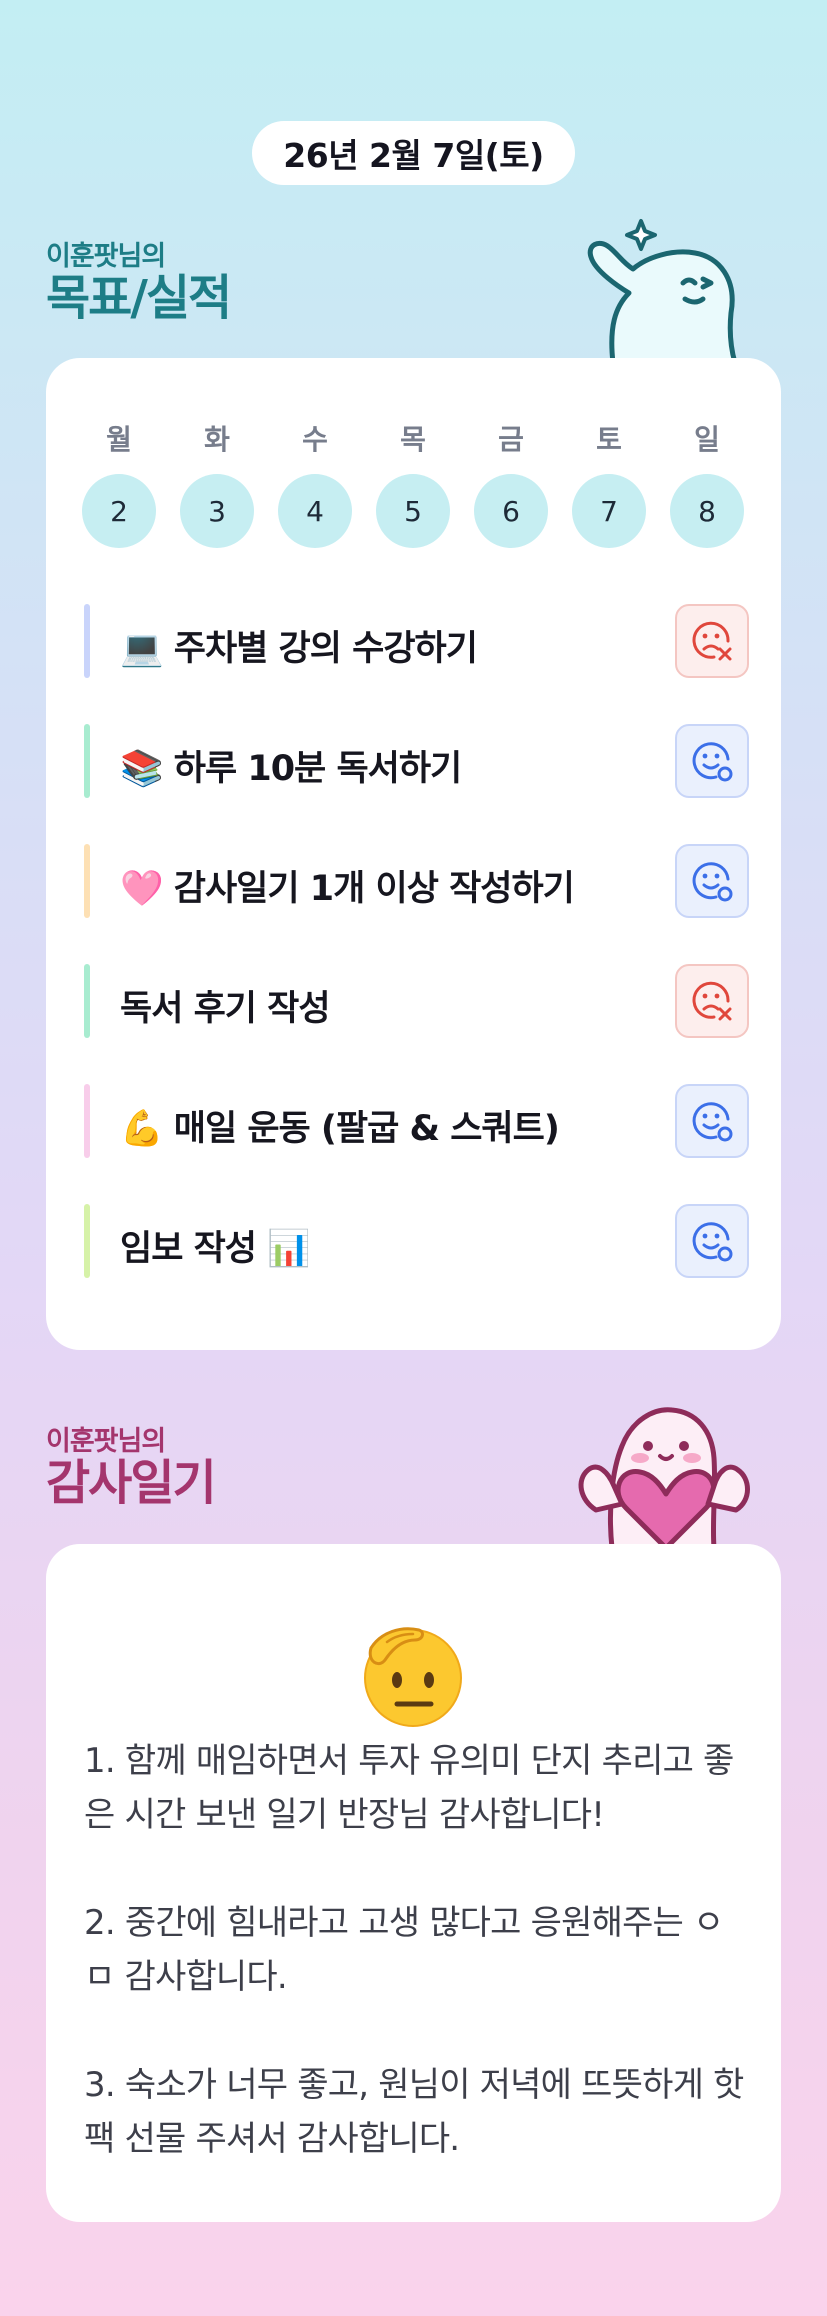 The height and width of the screenshot is (2316, 827). I want to click on day-wed: 수 4, so click(315, 484).